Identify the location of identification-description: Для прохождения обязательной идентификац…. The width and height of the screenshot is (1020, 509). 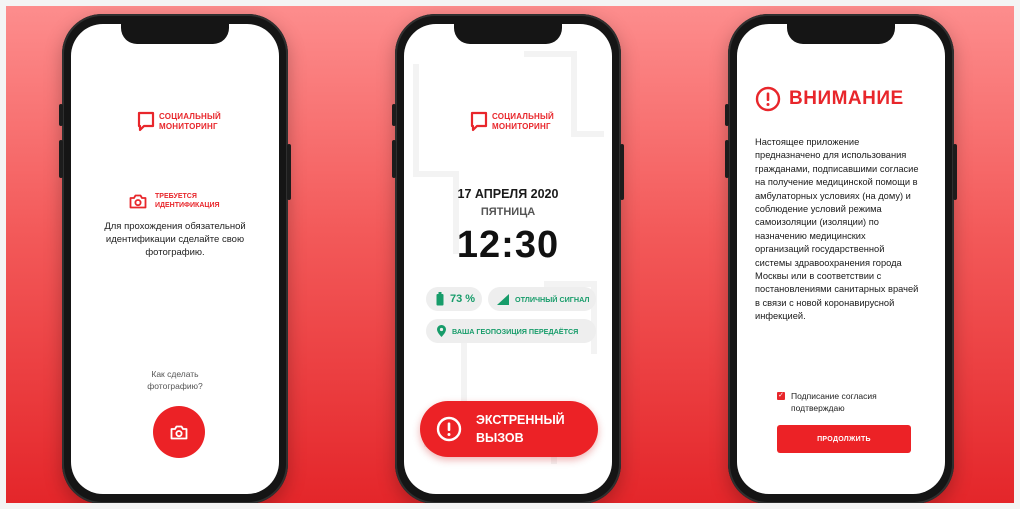
(175, 239).